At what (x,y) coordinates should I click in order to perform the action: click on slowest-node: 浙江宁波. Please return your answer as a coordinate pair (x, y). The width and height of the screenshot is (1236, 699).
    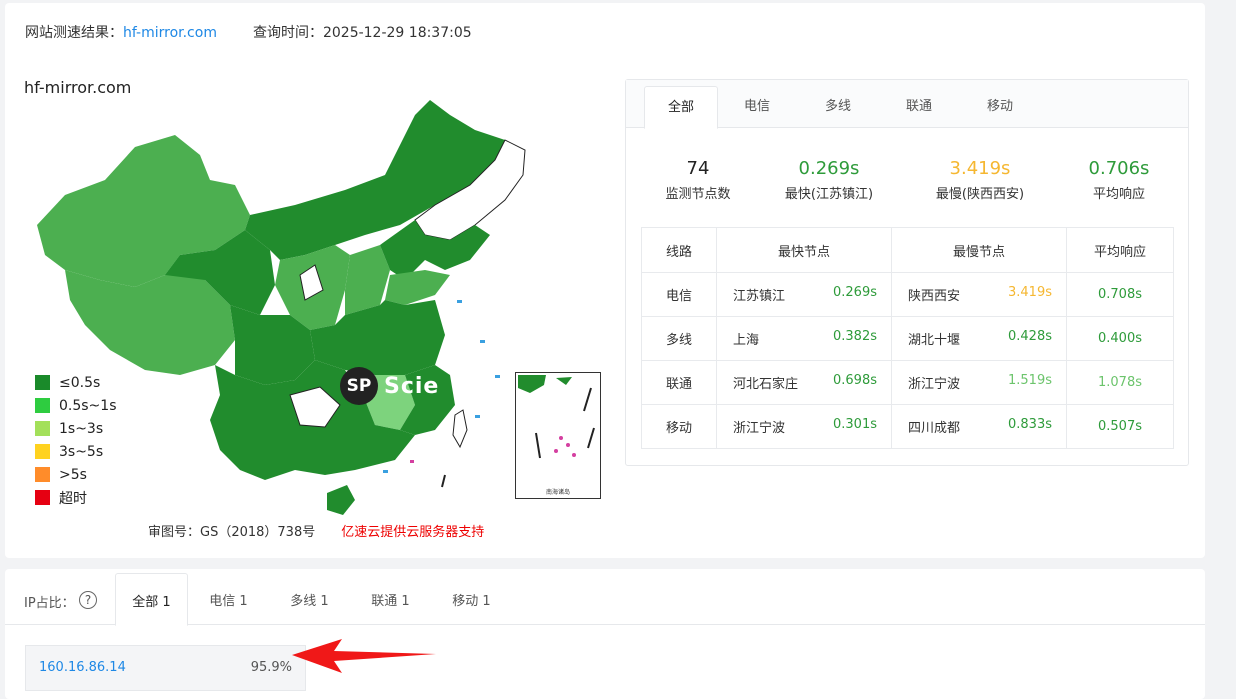
    Looking at the image, I should click on (934, 384).